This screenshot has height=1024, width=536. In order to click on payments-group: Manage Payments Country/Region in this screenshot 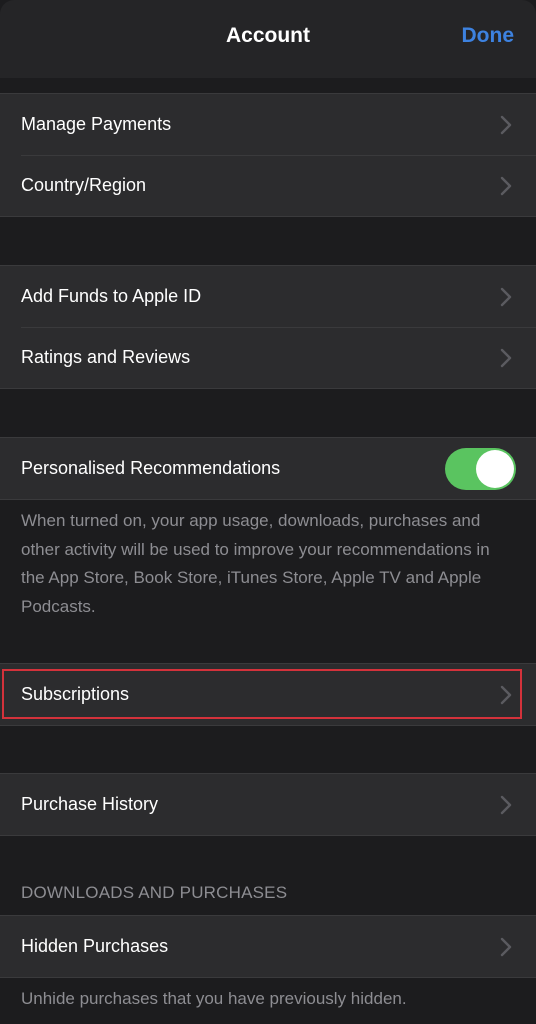, I will do `click(268, 155)`.